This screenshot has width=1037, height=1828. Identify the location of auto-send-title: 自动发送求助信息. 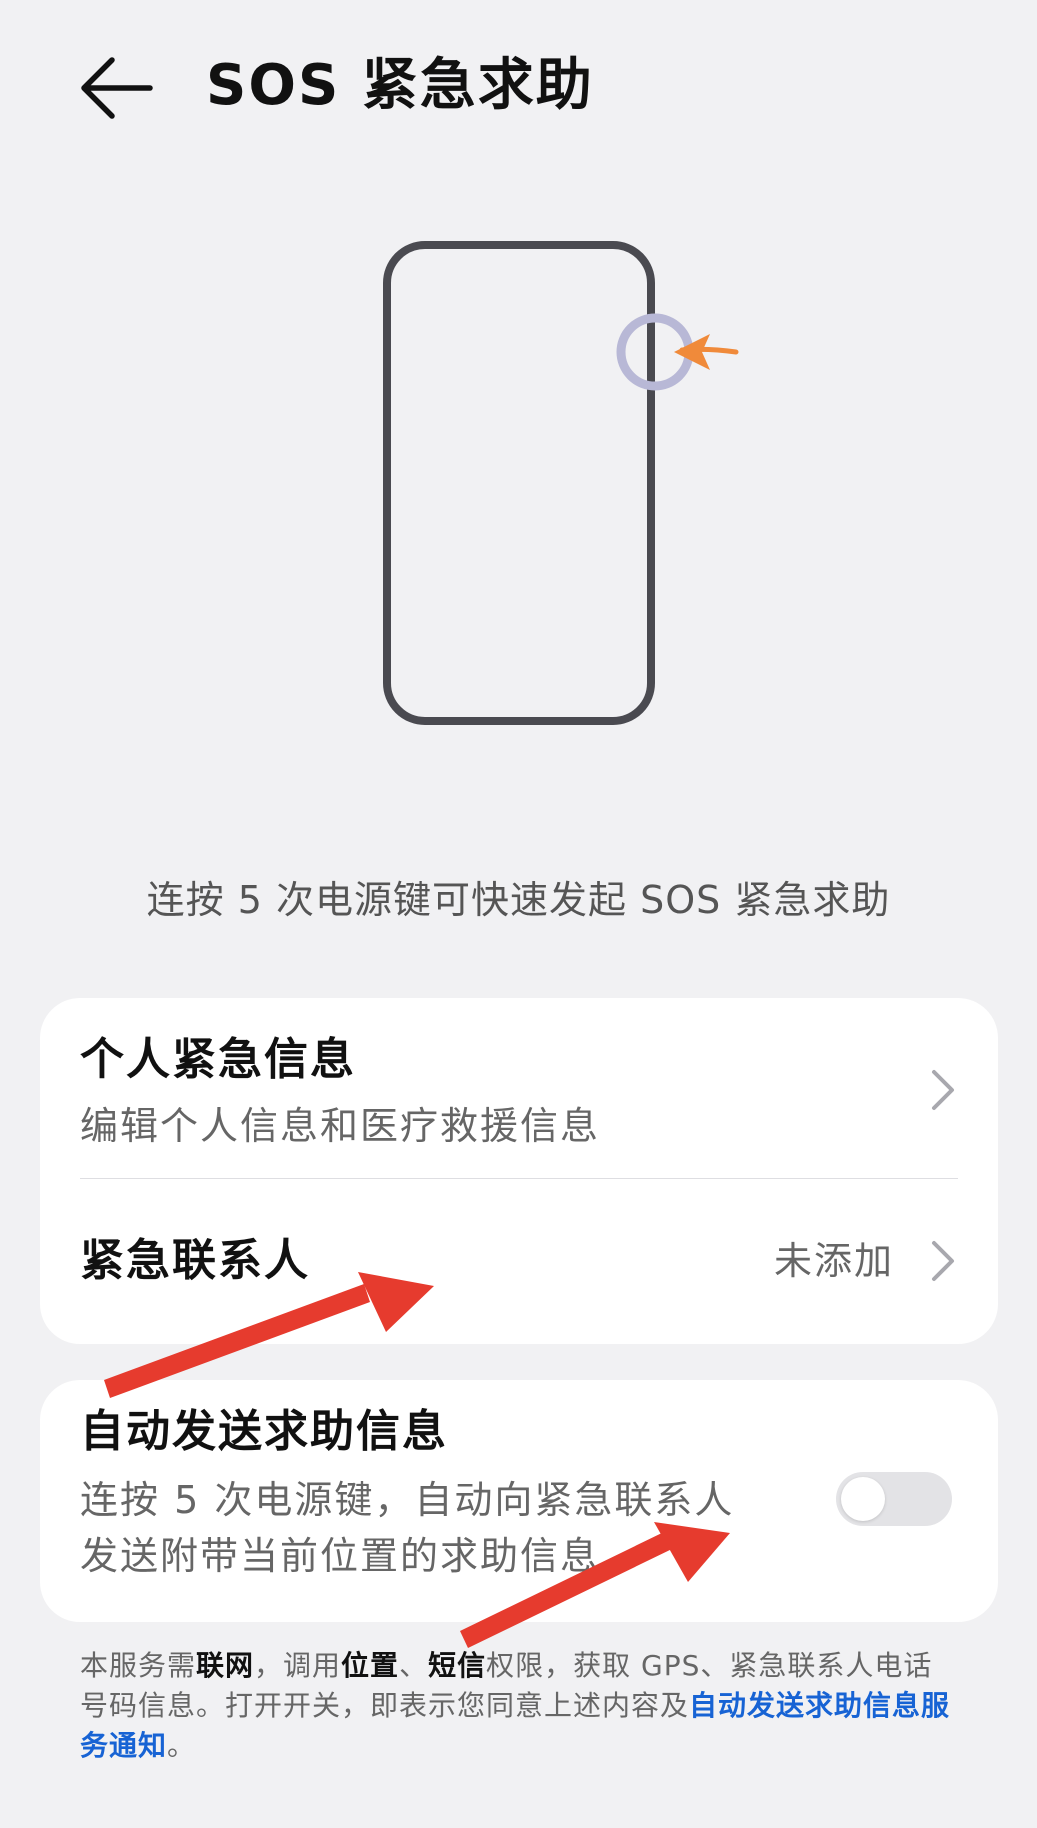
(264, 1431).